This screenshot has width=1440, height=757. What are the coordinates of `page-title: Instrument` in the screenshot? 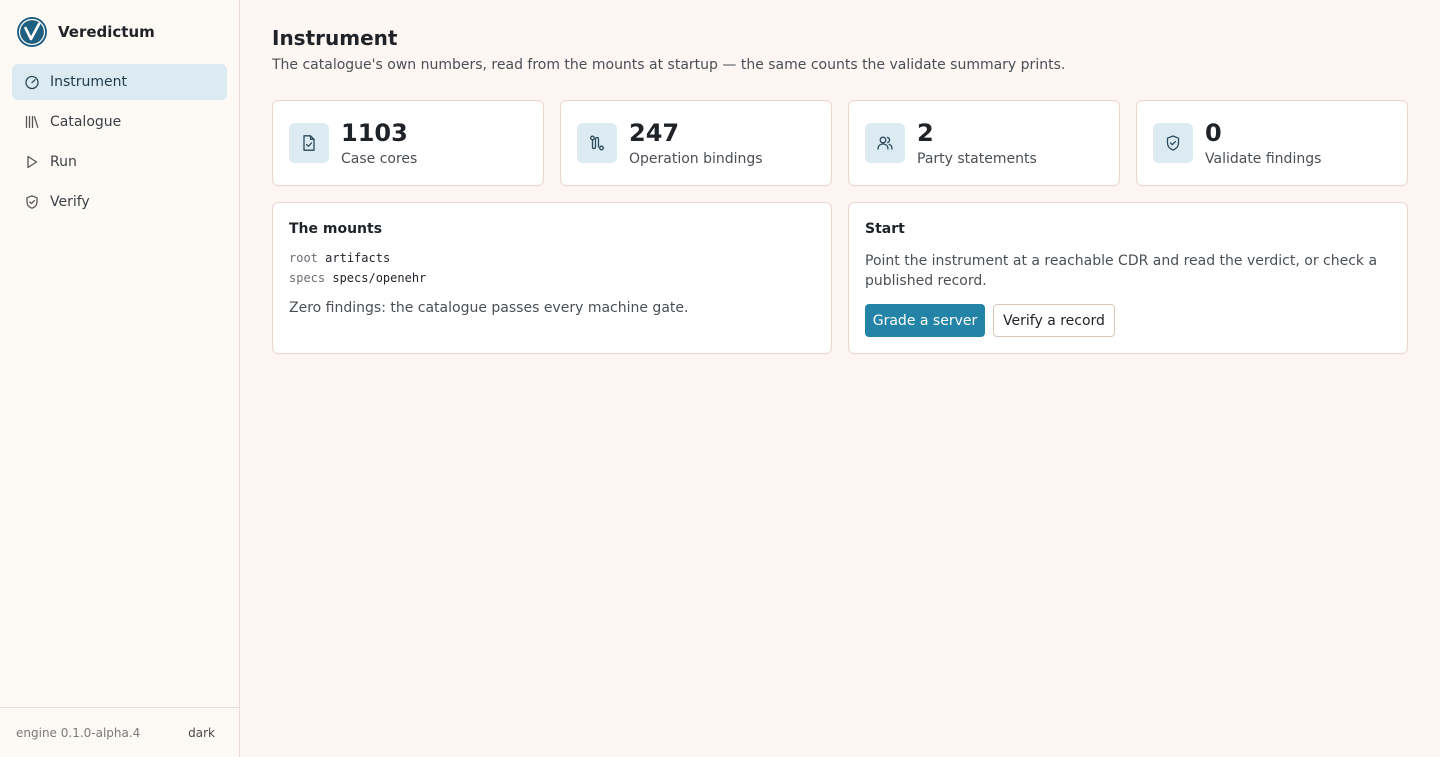 It's located at (335, 38).